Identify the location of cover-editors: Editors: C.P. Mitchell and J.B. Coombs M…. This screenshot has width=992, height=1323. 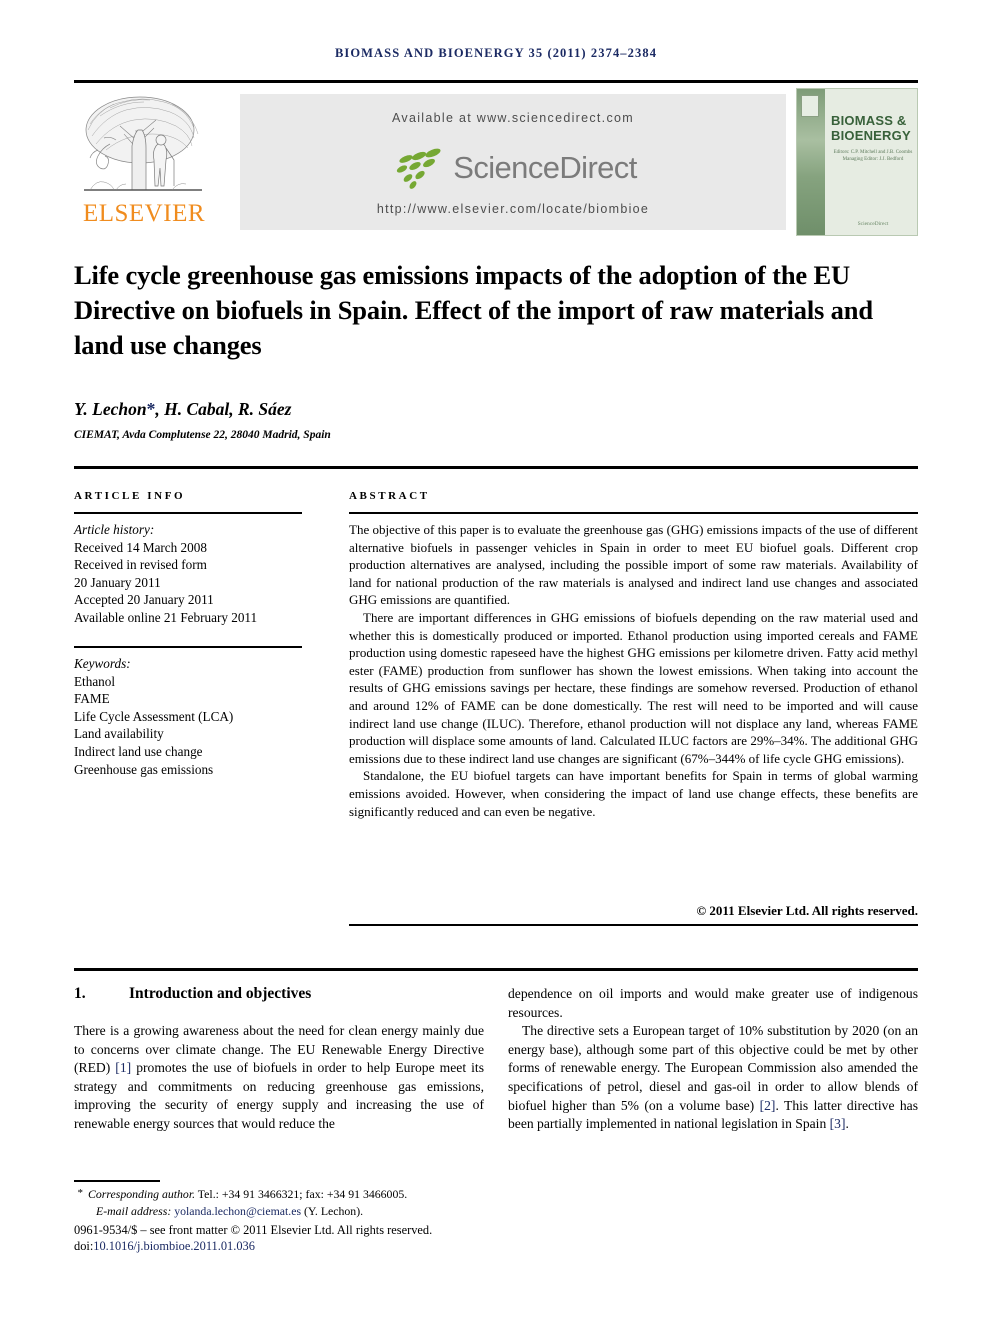
(873, 156).